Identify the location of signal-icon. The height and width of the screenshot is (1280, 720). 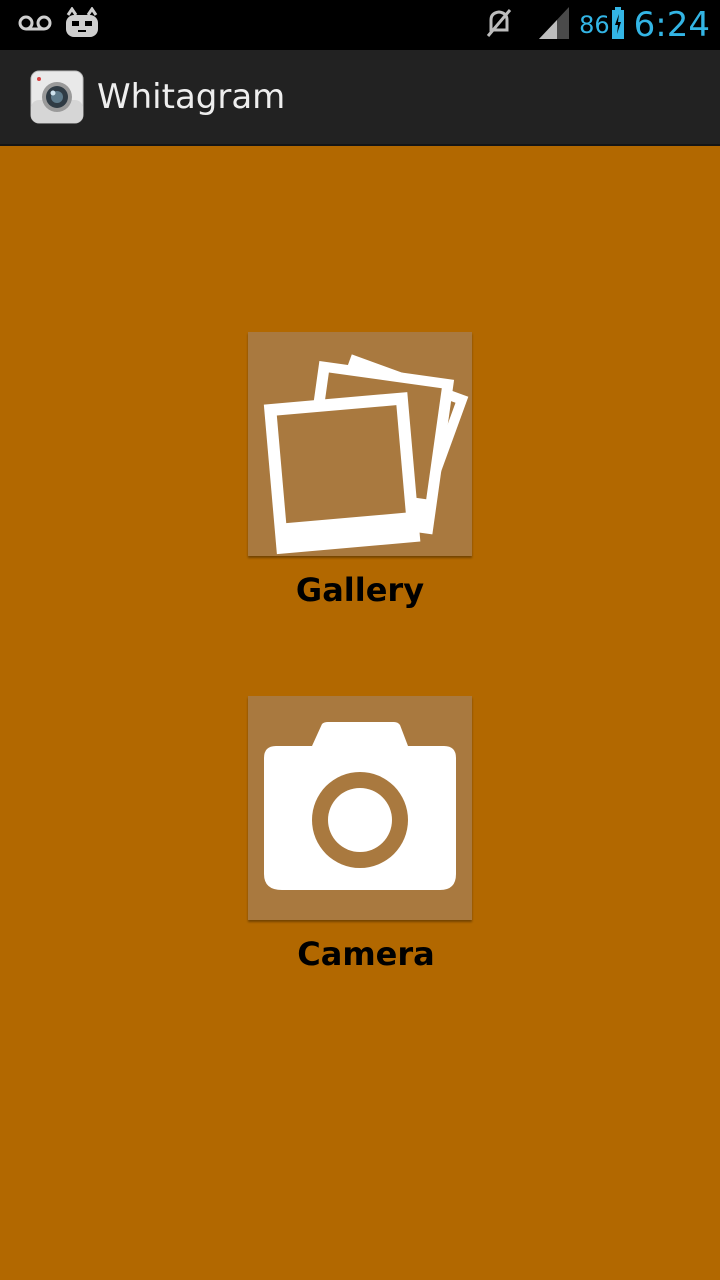
(554, 25).